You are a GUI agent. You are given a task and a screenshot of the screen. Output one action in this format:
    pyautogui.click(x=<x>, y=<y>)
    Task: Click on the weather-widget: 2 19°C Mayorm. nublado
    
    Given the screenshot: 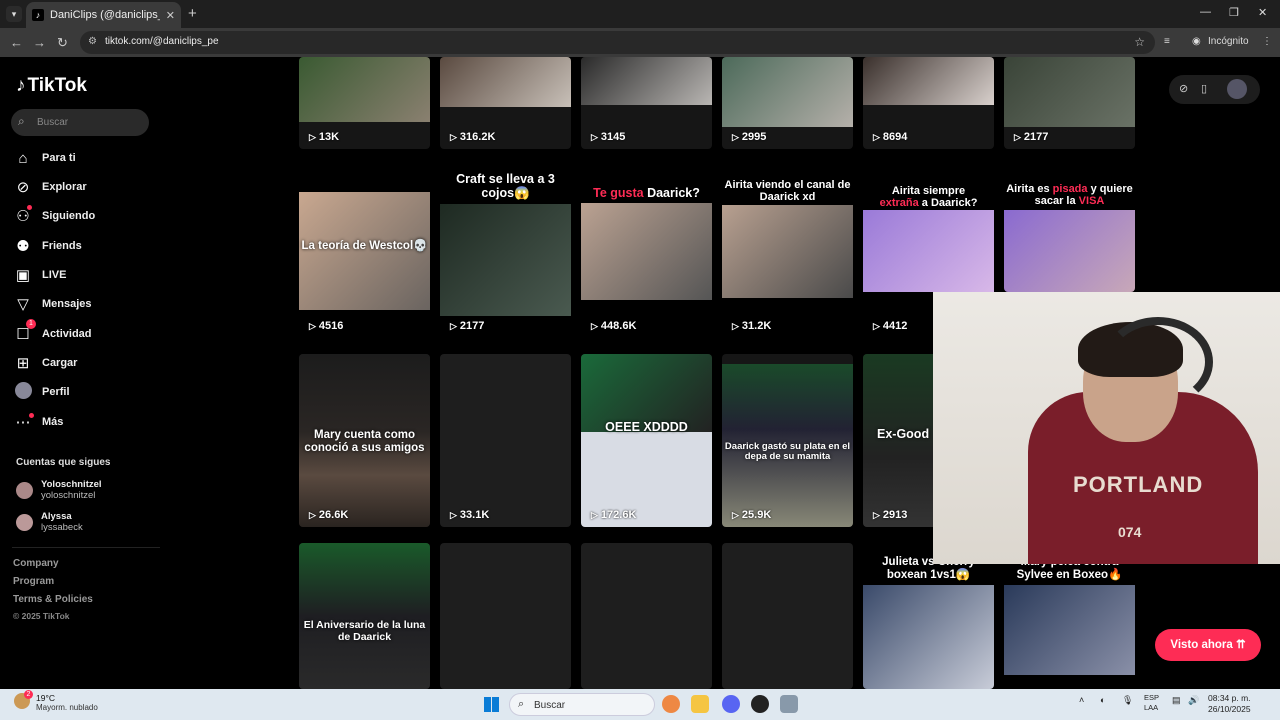 What is the action you would take?
    pyautogui.click(x=56, y=701)
    